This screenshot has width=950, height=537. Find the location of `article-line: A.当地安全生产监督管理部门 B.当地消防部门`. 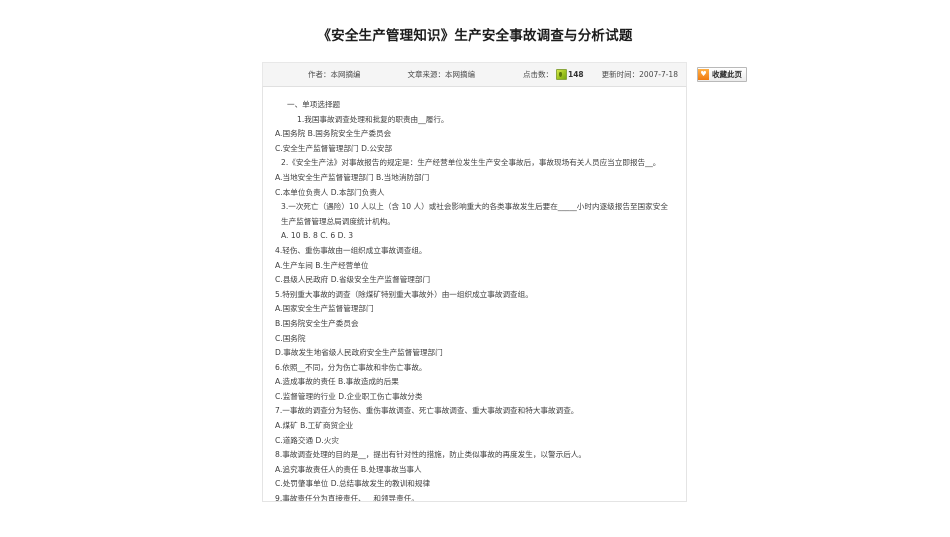

article-line: A.当地安全生产监督管理部门 B.当地消防部门 is located at coordinates (352, 177).